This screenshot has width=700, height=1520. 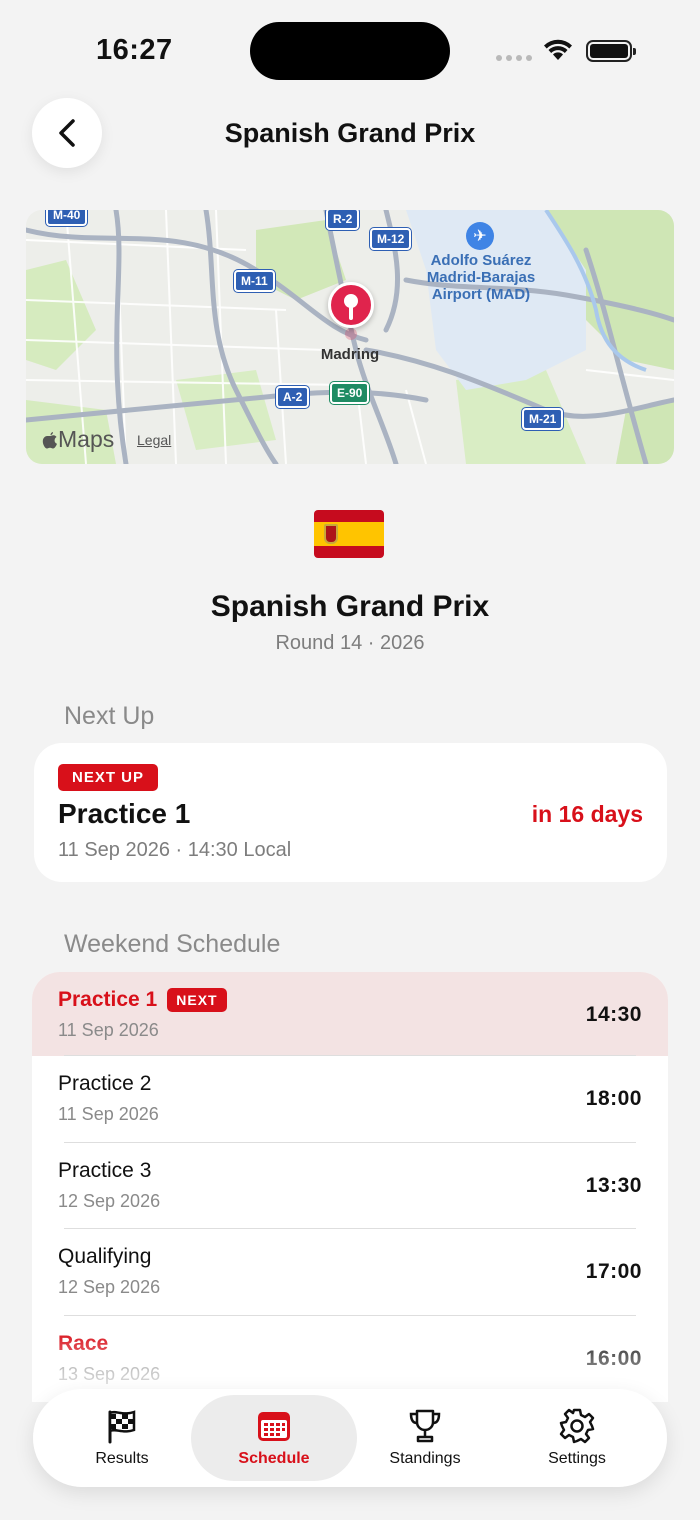 What do you see at coordinates (350, 393) in the screenshot?
I see `road-shield: E-90` at bounding box center [350, 393].